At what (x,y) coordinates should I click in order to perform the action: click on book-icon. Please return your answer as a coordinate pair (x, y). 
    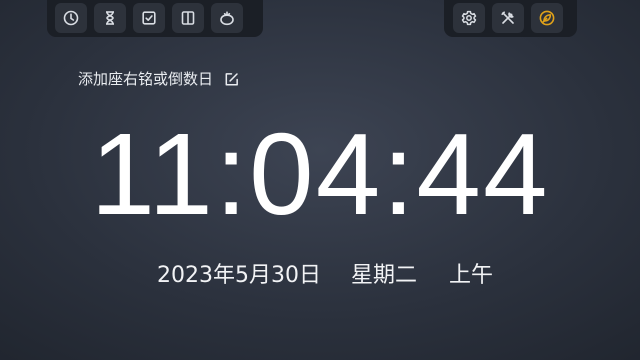
    Looking at the image, I should click on (188, 17).